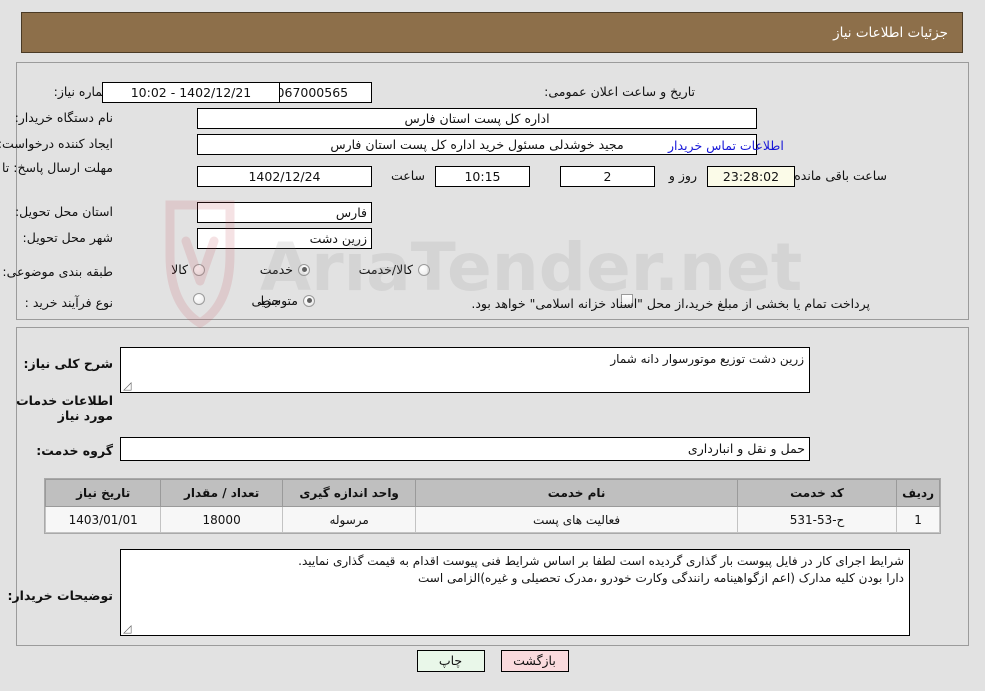 Image resolution: width=985 pixels, height=691 pixels. I want to click on hour-label: ساعت, so click(407, 175).